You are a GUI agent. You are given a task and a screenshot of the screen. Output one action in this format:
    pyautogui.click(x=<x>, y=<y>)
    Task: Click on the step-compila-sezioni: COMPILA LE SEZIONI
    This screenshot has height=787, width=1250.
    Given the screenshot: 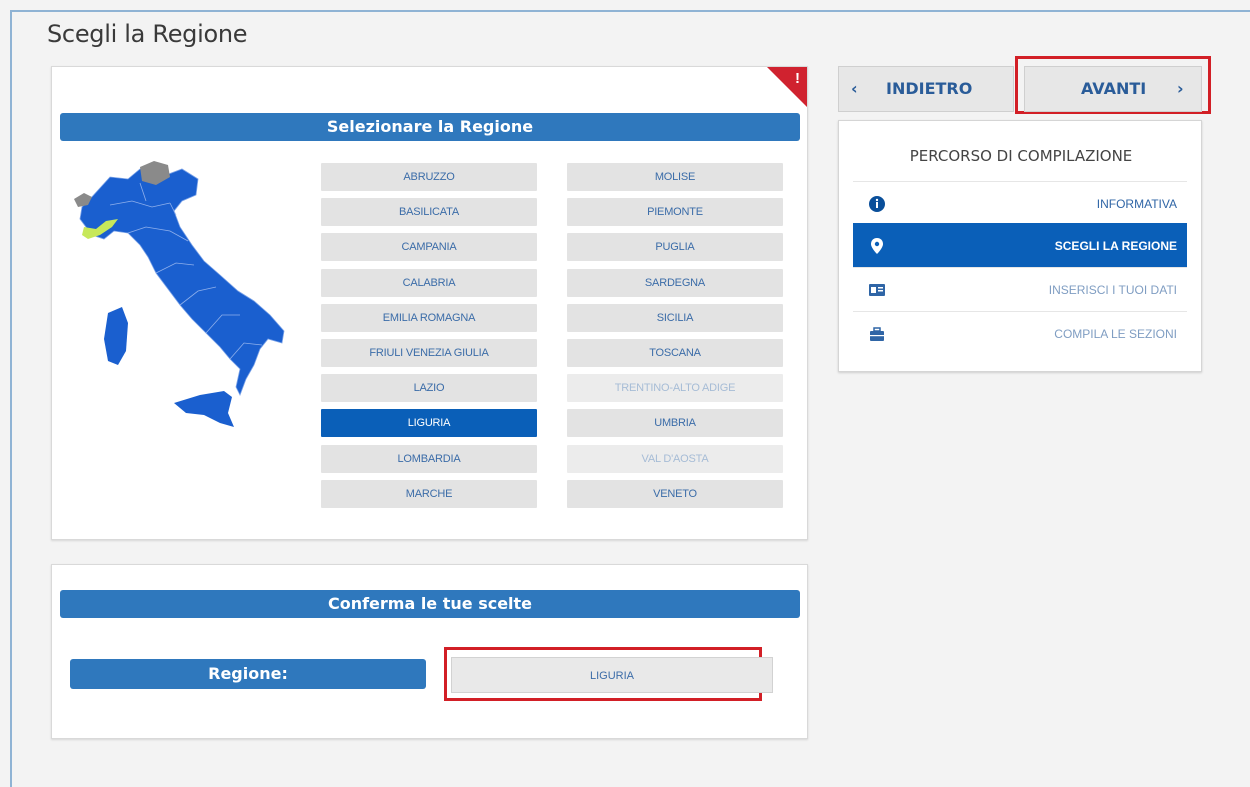 What is the action you would take?
    pyautogui.click(x=1020, y=333)
    